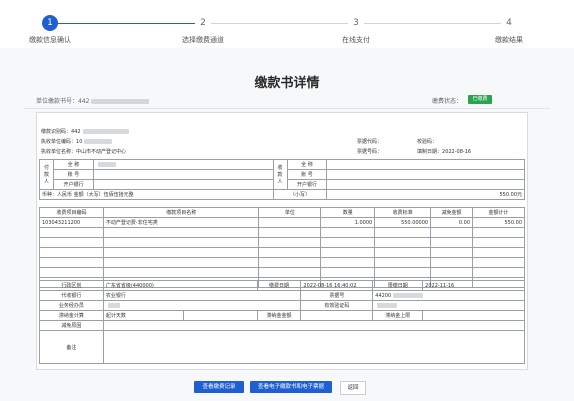  What do you see at coordinates (300, 194) in the screenshot?
I see `amount-small-label: （小写）` at bounding box center [300, 194].